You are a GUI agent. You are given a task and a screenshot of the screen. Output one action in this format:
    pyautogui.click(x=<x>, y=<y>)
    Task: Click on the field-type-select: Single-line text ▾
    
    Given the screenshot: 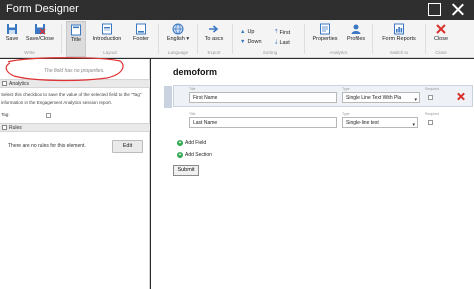 What is the action you would take?
    pyautogui.click(x=380, y=122)
    